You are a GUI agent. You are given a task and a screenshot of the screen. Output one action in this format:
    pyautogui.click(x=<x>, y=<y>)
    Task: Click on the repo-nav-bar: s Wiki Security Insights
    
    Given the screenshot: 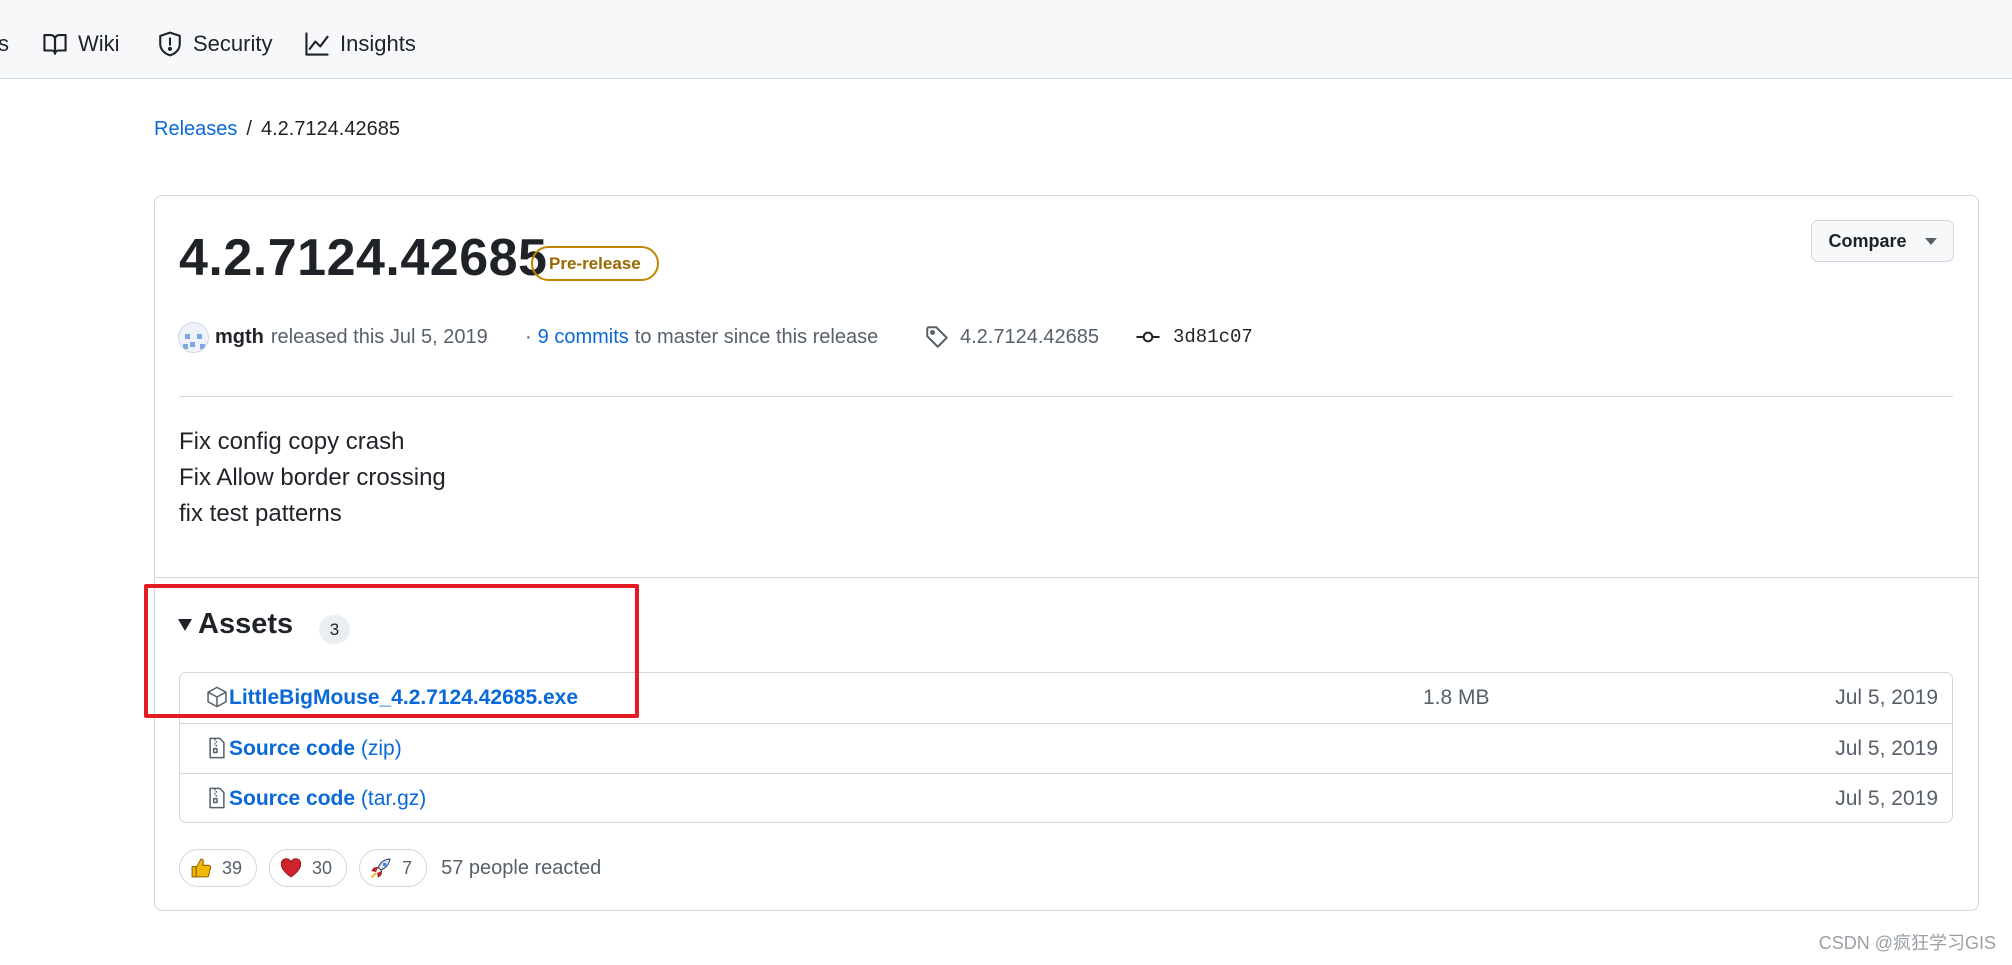 What is the action you would take?
    pyautogui.click(x=1006, y=39)
    